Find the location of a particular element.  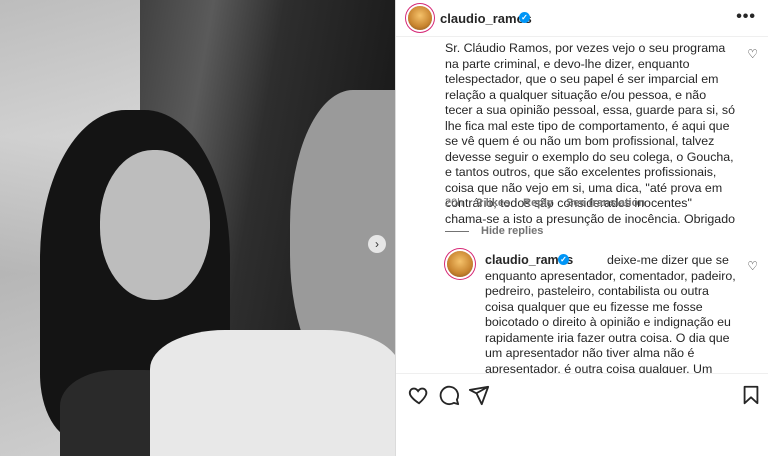

paper-plane-icon is located at coordinates (479, 395).